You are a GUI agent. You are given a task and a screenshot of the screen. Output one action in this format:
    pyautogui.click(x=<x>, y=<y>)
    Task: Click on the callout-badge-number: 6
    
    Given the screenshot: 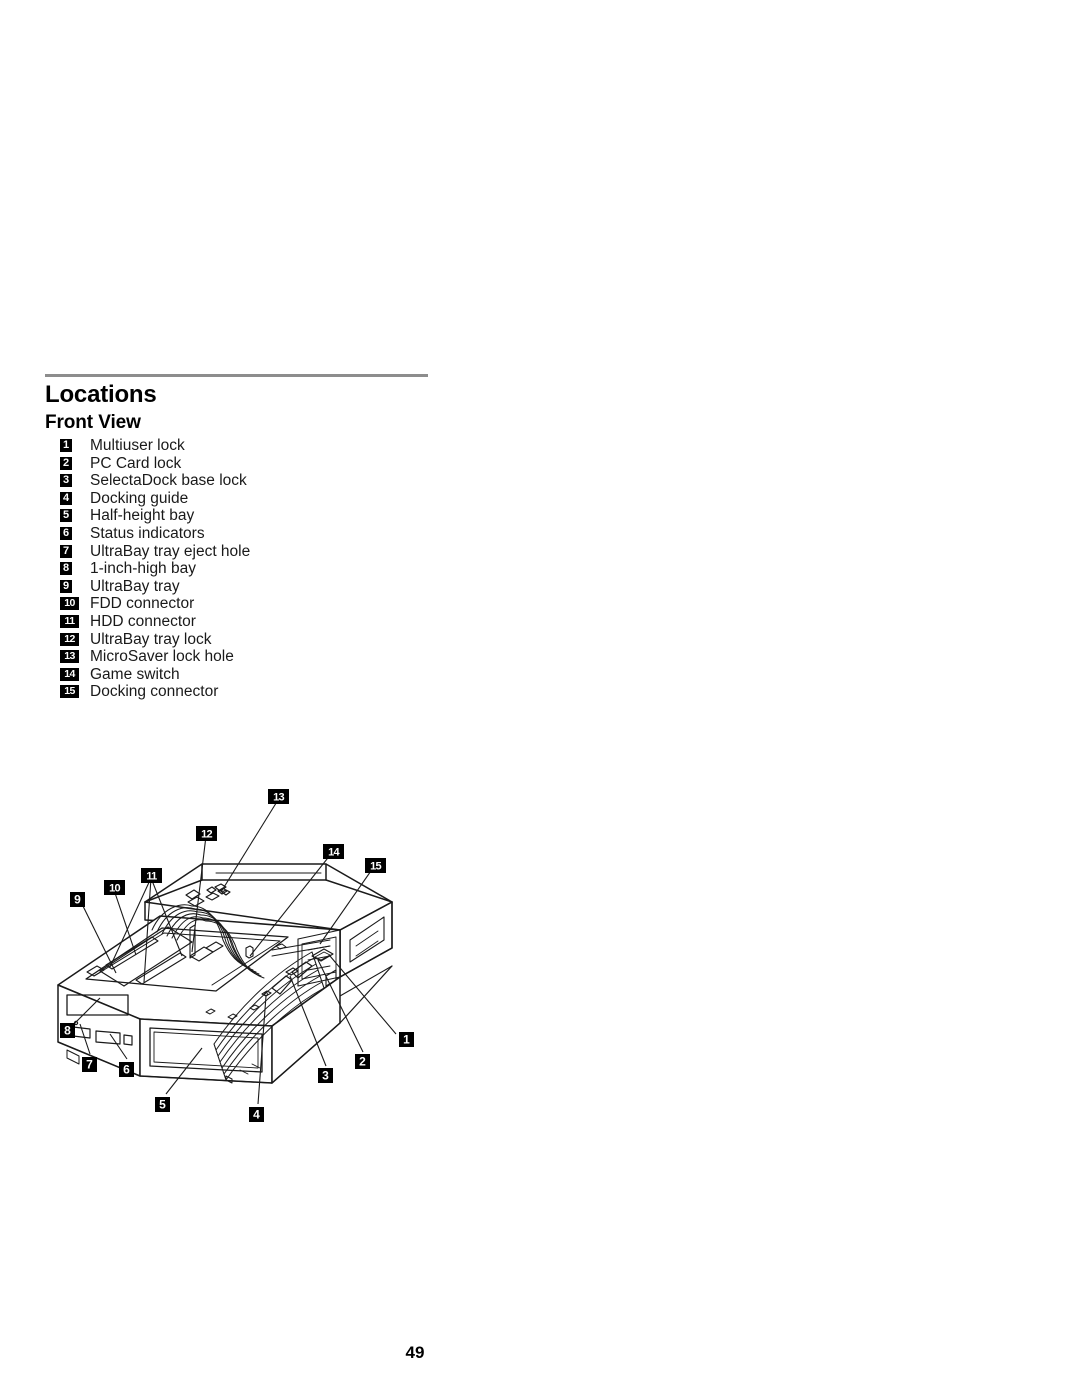 What is the action you would take?
    pyautogui.click(x=126, y=1069)
    